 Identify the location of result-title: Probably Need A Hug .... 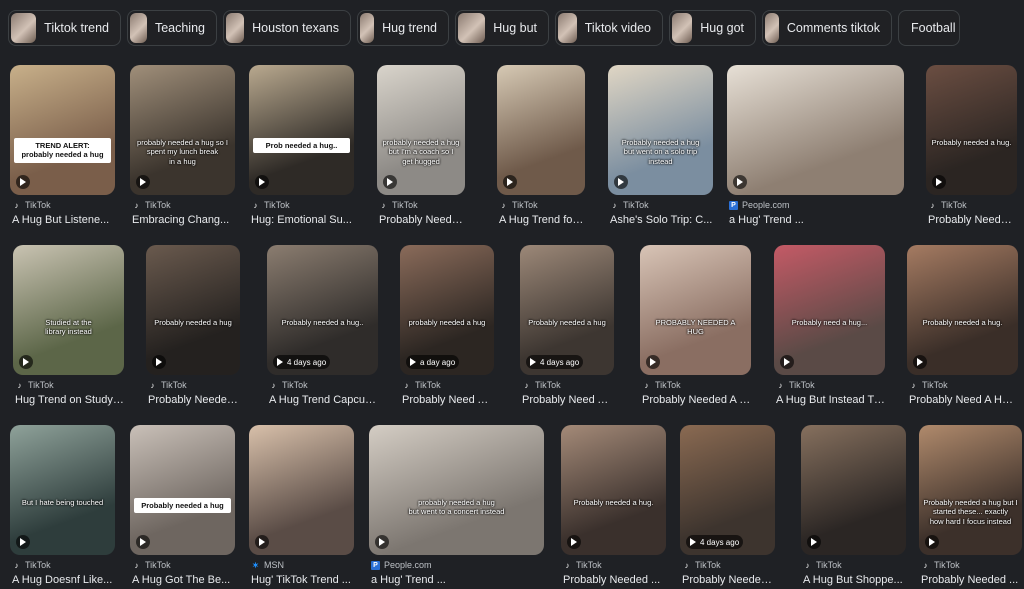
(963, 400).